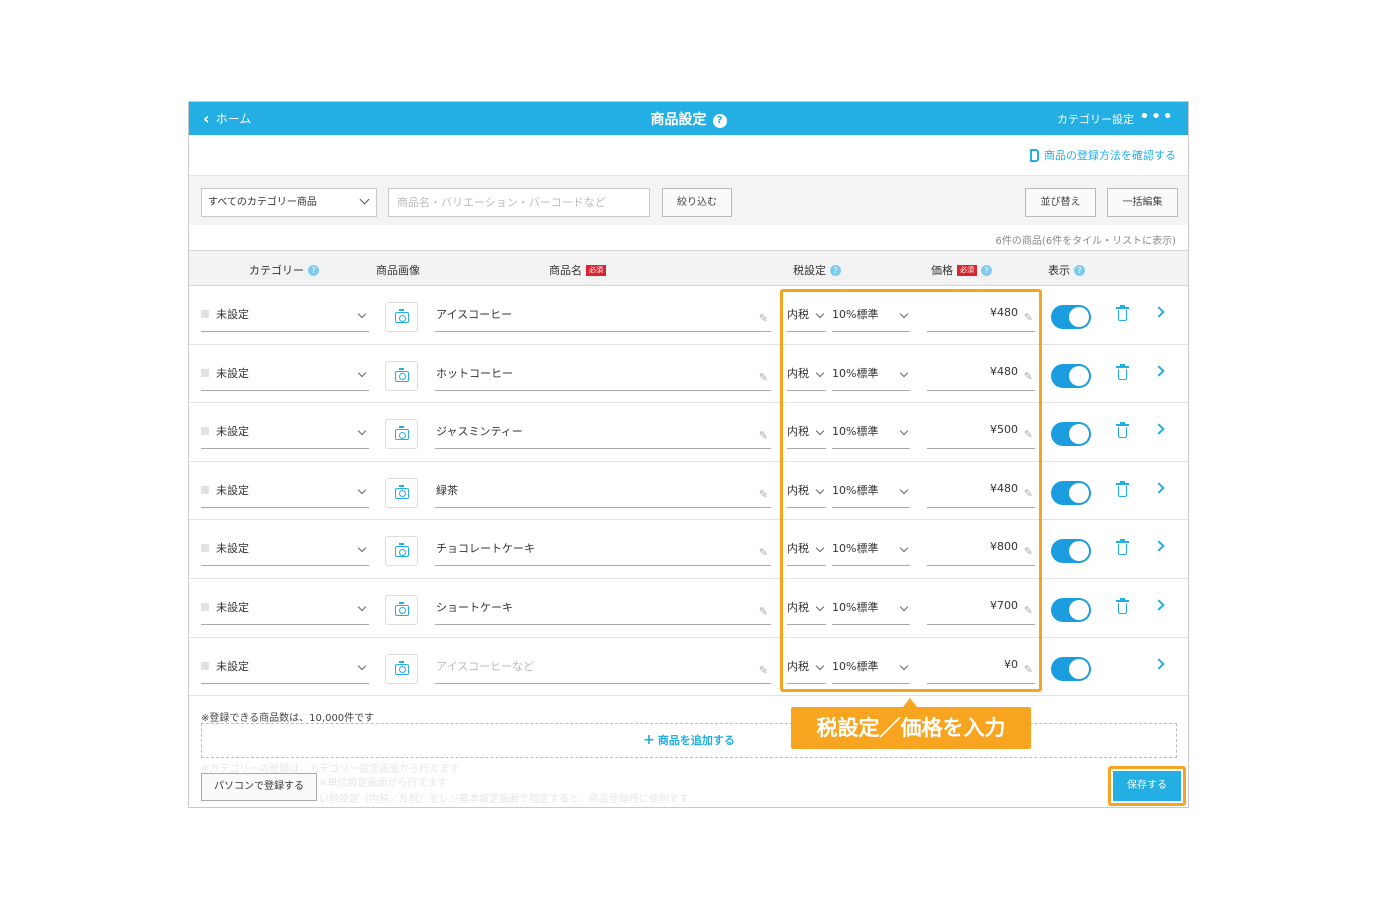 The height and width of the screenshot is (909, 1377). Describe the element at coordinates (1156, 116) in the screenshot. I see `more-menu-icon: •••` at that location.